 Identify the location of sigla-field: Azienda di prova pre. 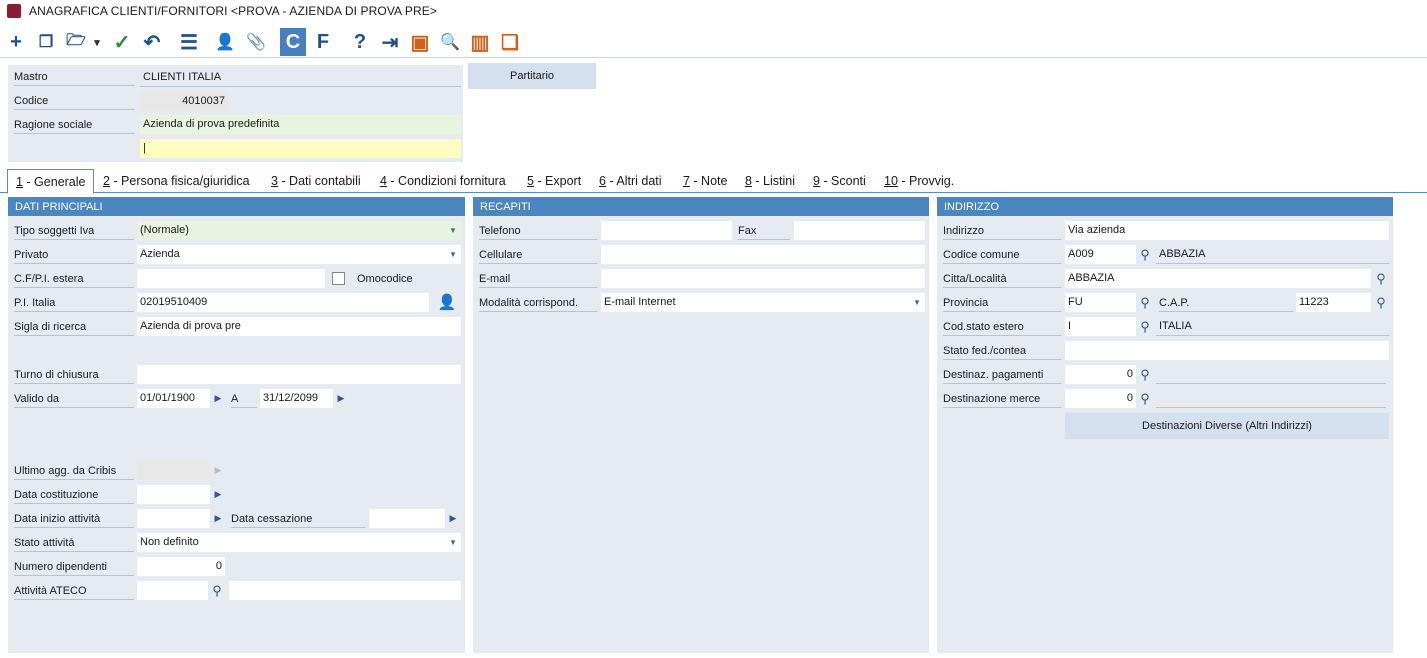
(299, 326).